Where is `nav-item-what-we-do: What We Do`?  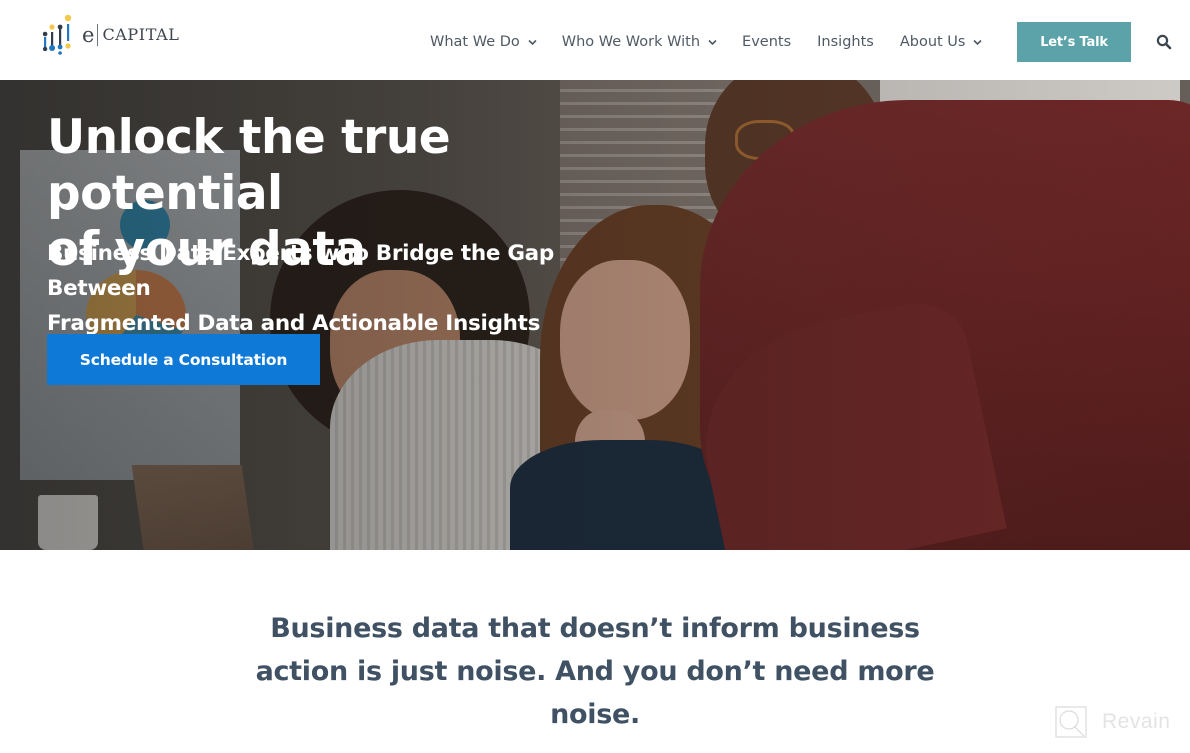
nav-item-what-we-do: What We Do is located at coordinates (483, 42).